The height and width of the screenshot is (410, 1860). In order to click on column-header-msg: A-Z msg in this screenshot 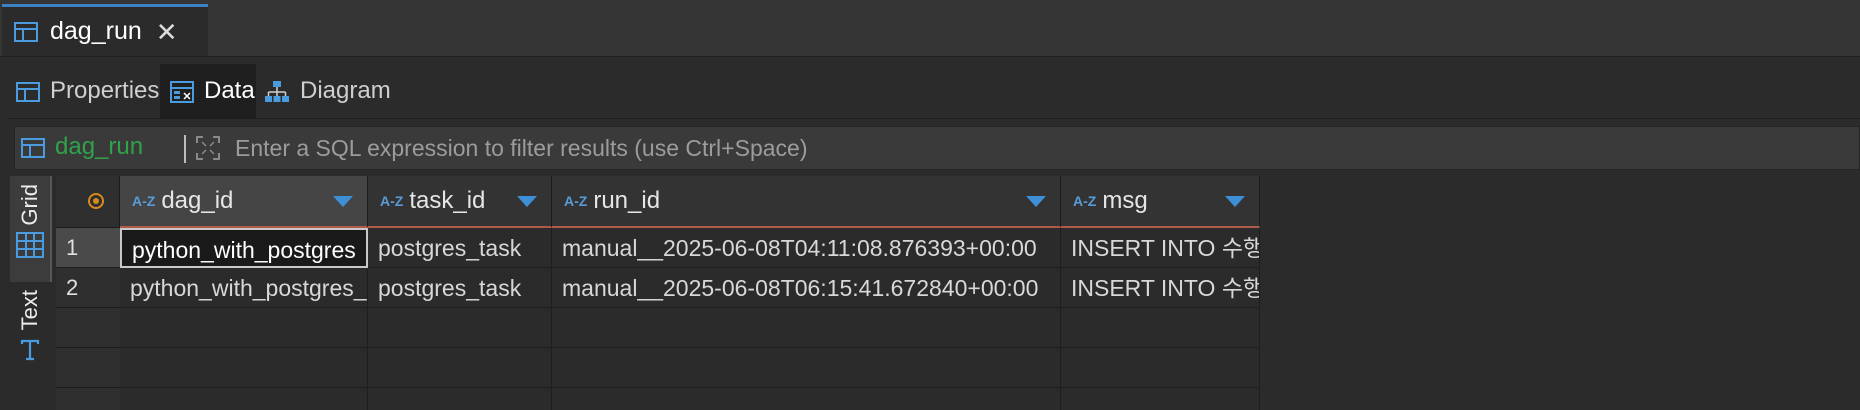, I will do `click(1160, 202)`.